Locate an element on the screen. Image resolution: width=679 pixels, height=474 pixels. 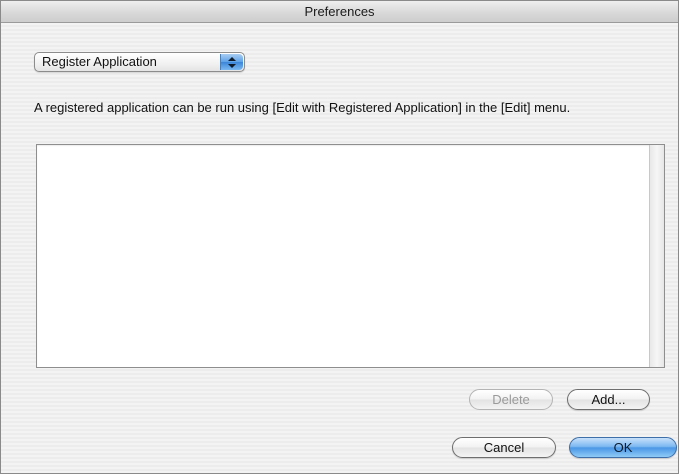
category-popup: Register Application is located at coordinates (139, 62).